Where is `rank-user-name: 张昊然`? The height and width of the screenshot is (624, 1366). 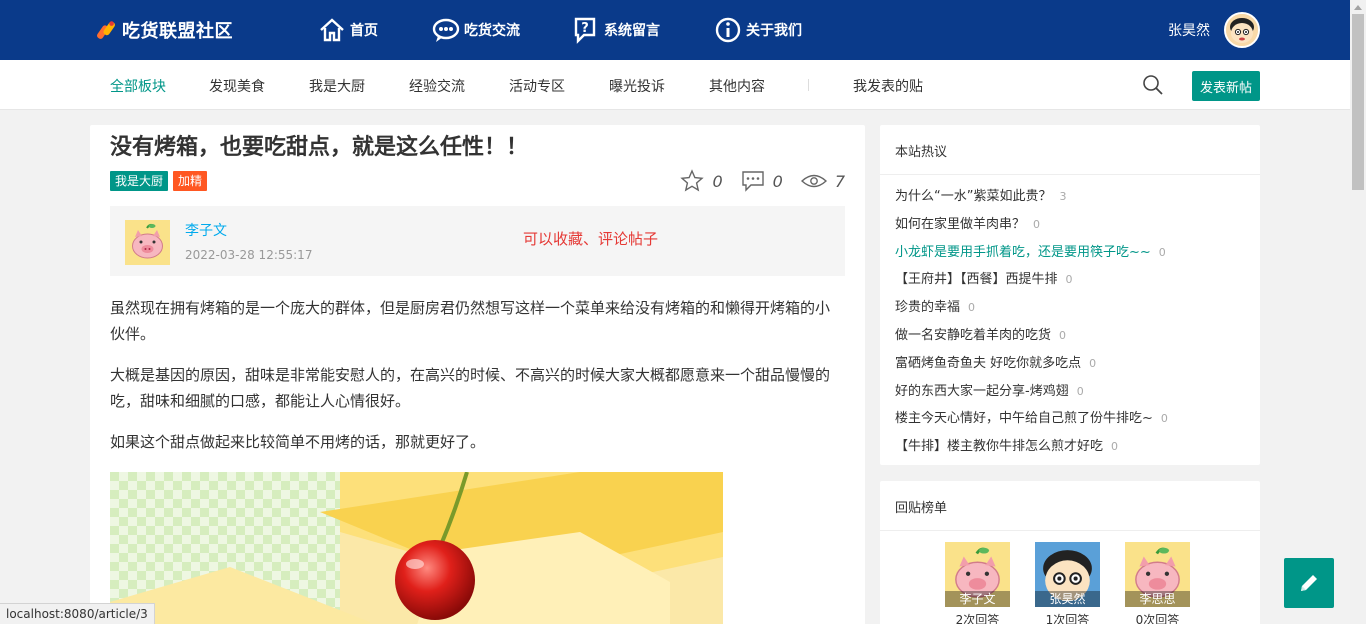 rank-user-name: 张昊然 is located at coordinates (1067, 599).